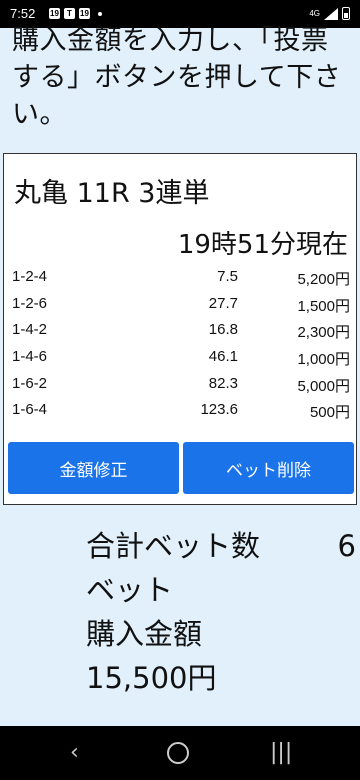  I want to click on notification-icon-2: T, so click(69, 13).